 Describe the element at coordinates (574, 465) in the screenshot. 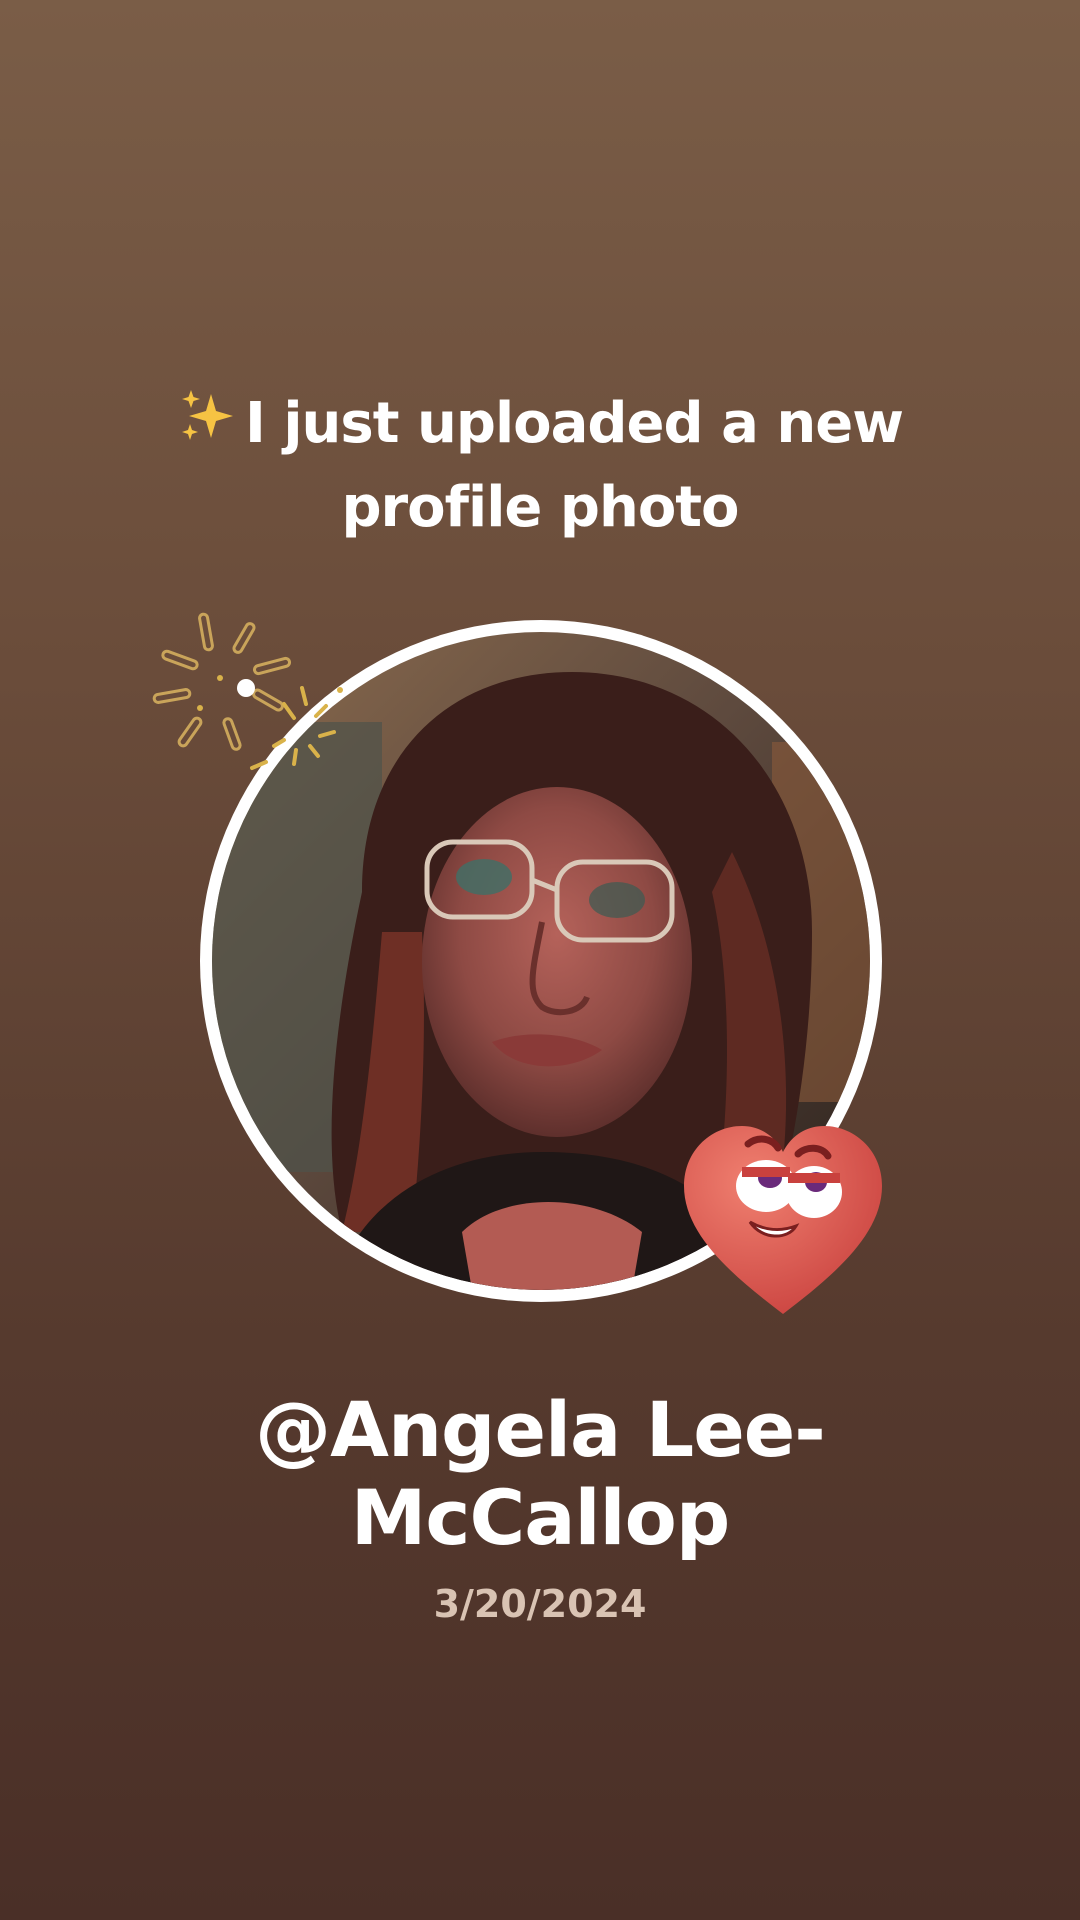

I see `headline-text: I just uploaded a new profile photo` at that location.